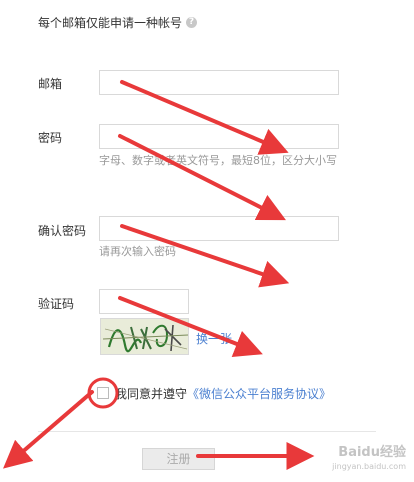  Describe the element at coordinates (214, 338) in the screenshot. I see `refresh-captcha-link: 换一张` at that location.